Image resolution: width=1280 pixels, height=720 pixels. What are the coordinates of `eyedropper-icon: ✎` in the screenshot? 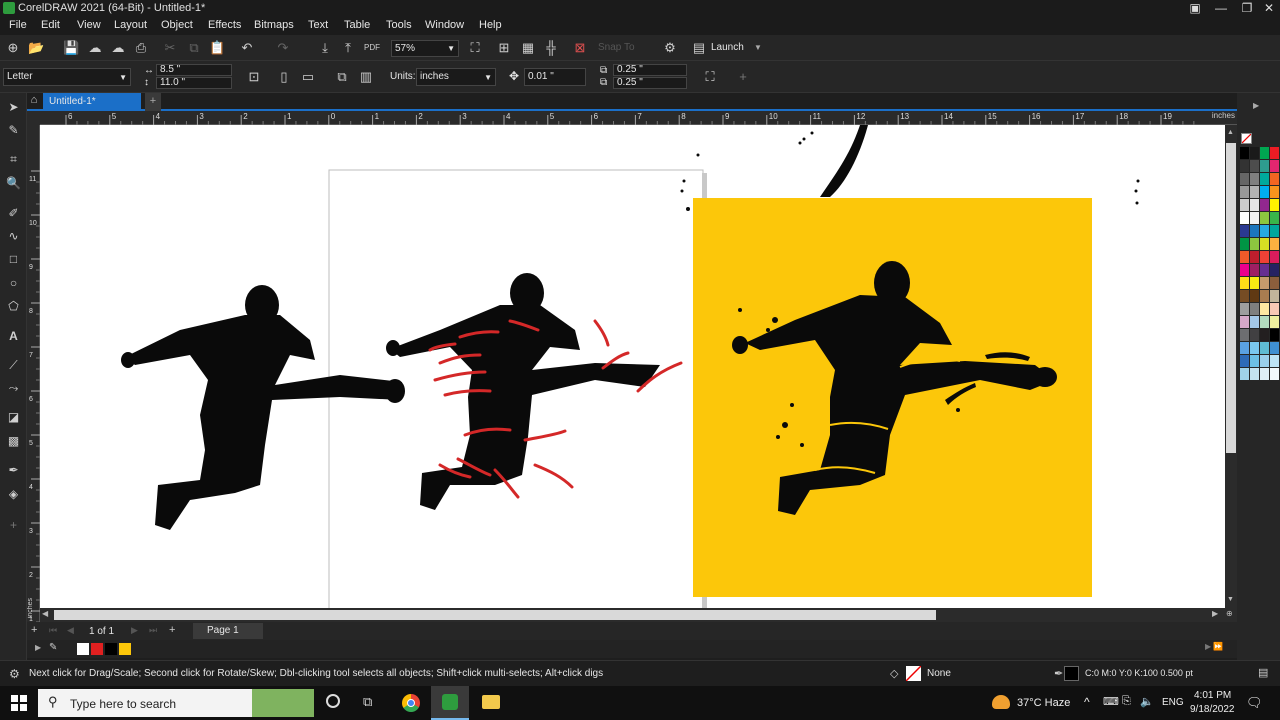 It's located at (53, 647).